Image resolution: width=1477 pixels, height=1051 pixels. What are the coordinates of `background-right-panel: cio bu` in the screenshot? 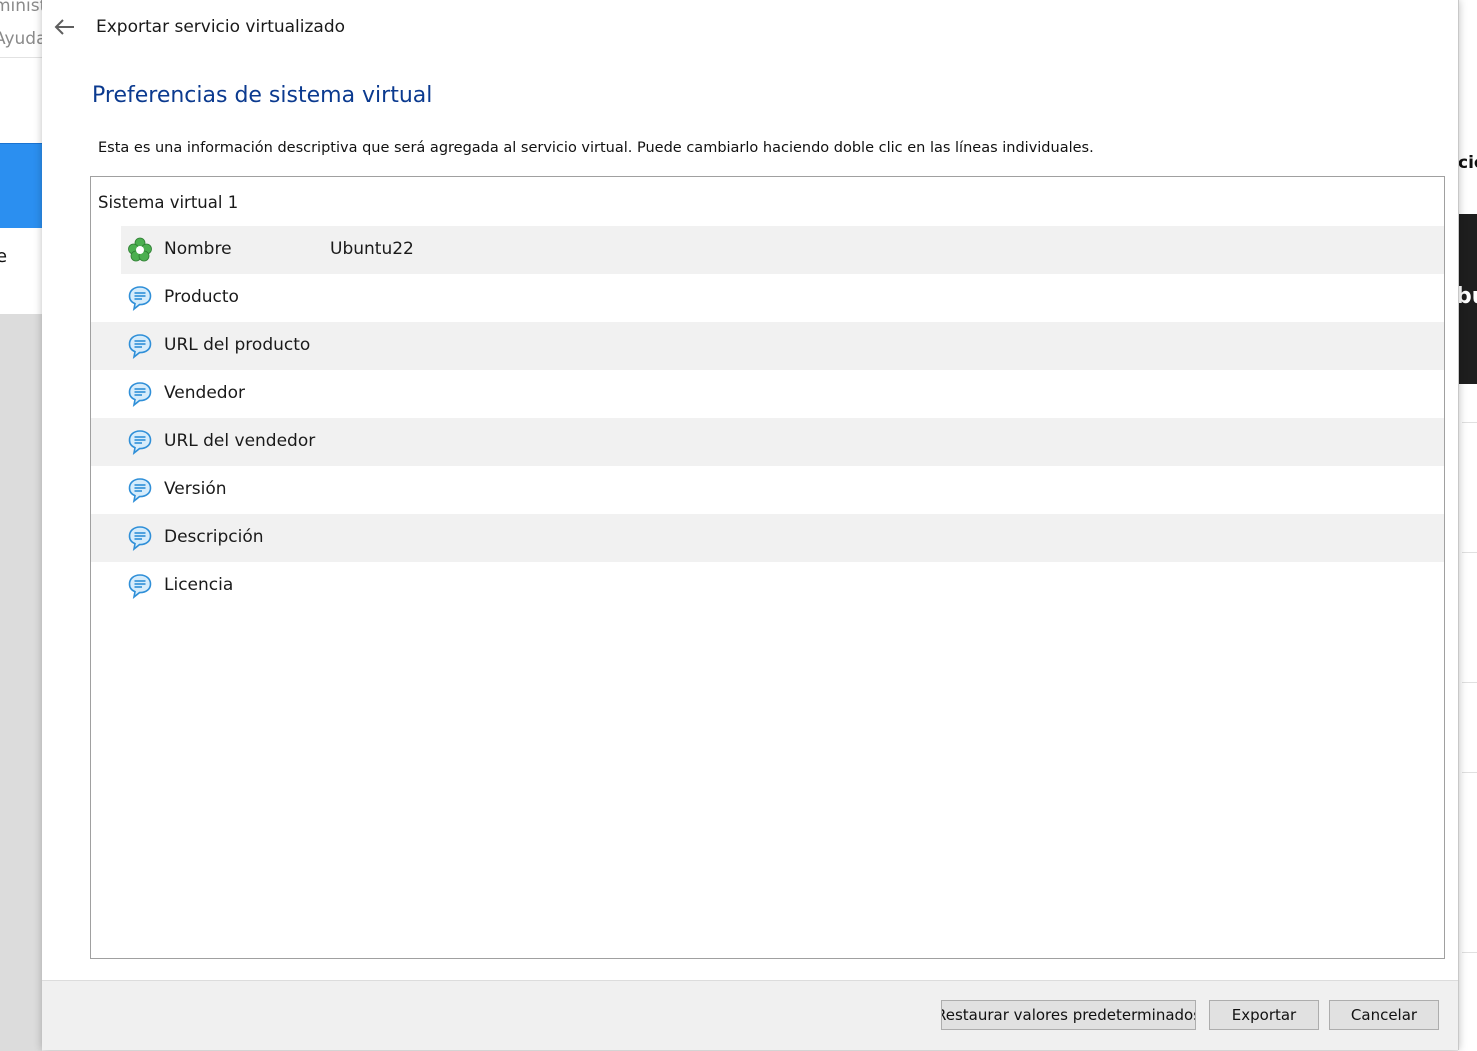 It's located at (1467, 525).